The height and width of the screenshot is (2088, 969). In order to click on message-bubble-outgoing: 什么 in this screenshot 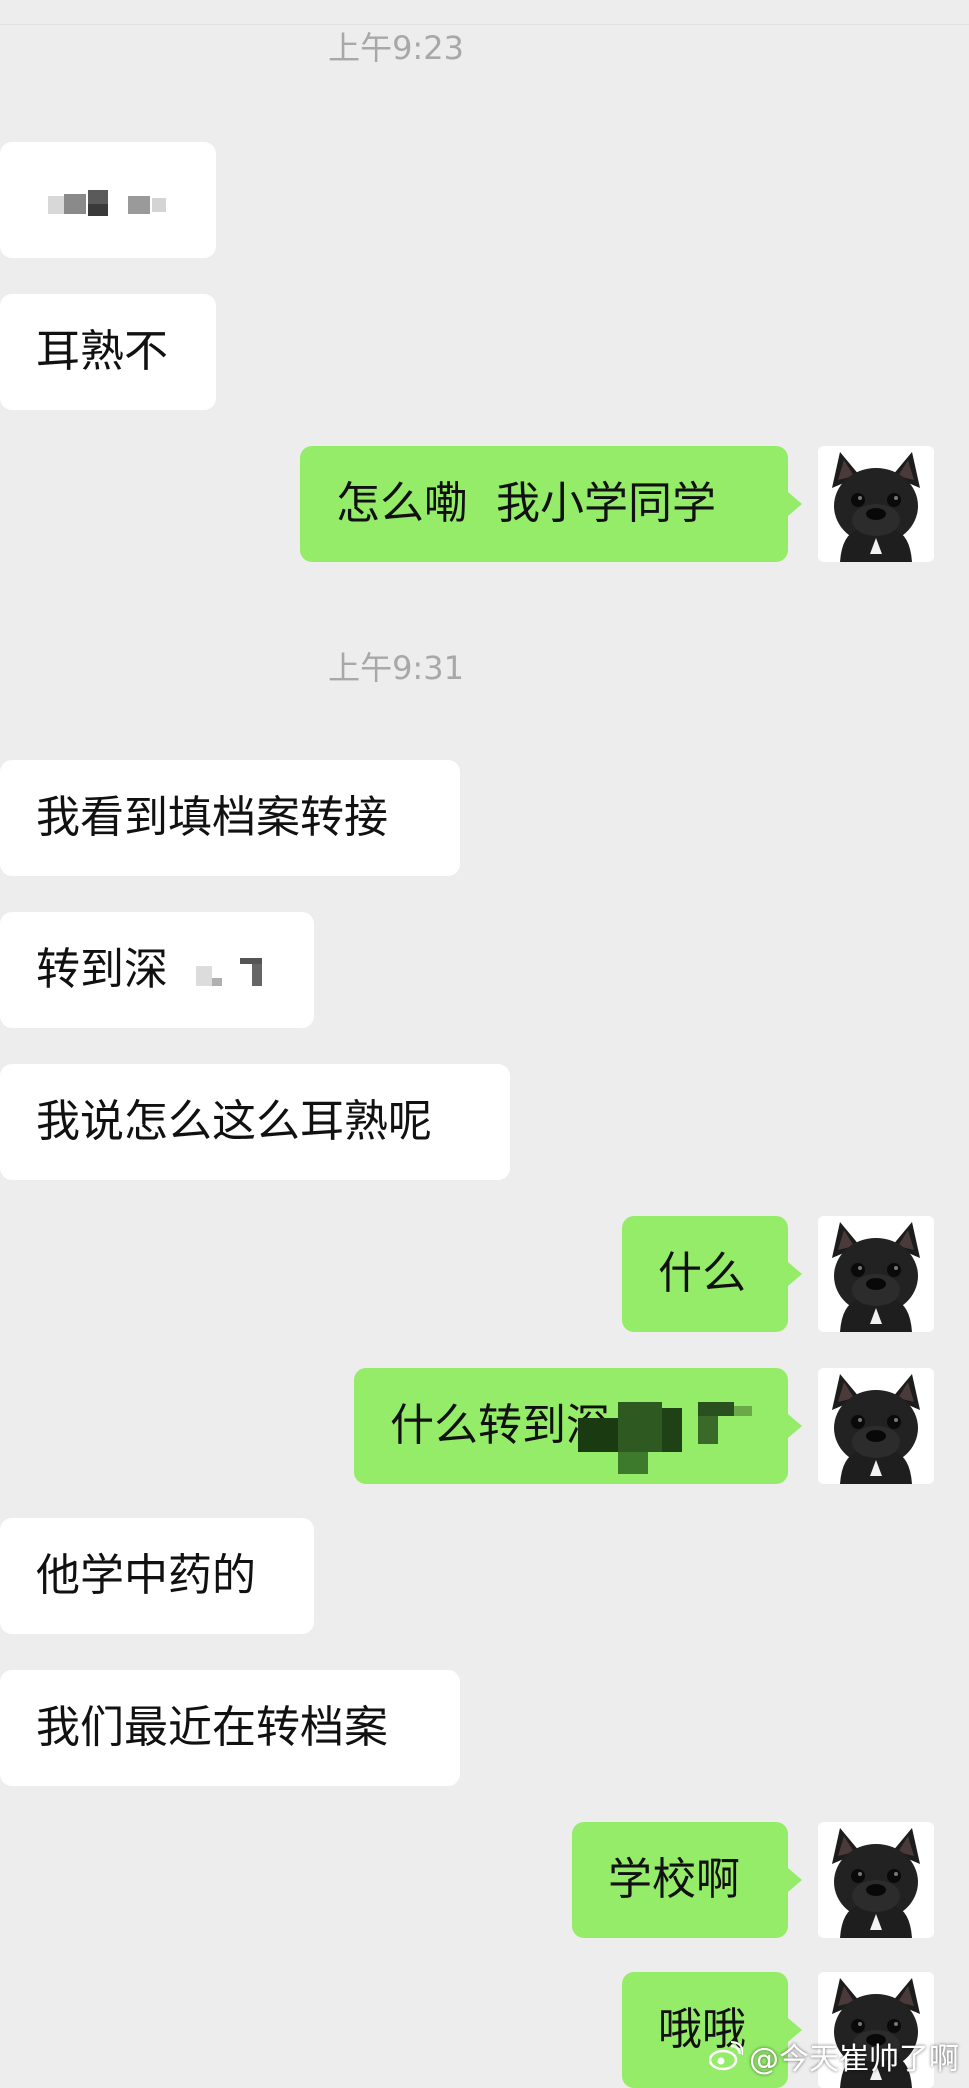, I will do `click(712, 1274)`.